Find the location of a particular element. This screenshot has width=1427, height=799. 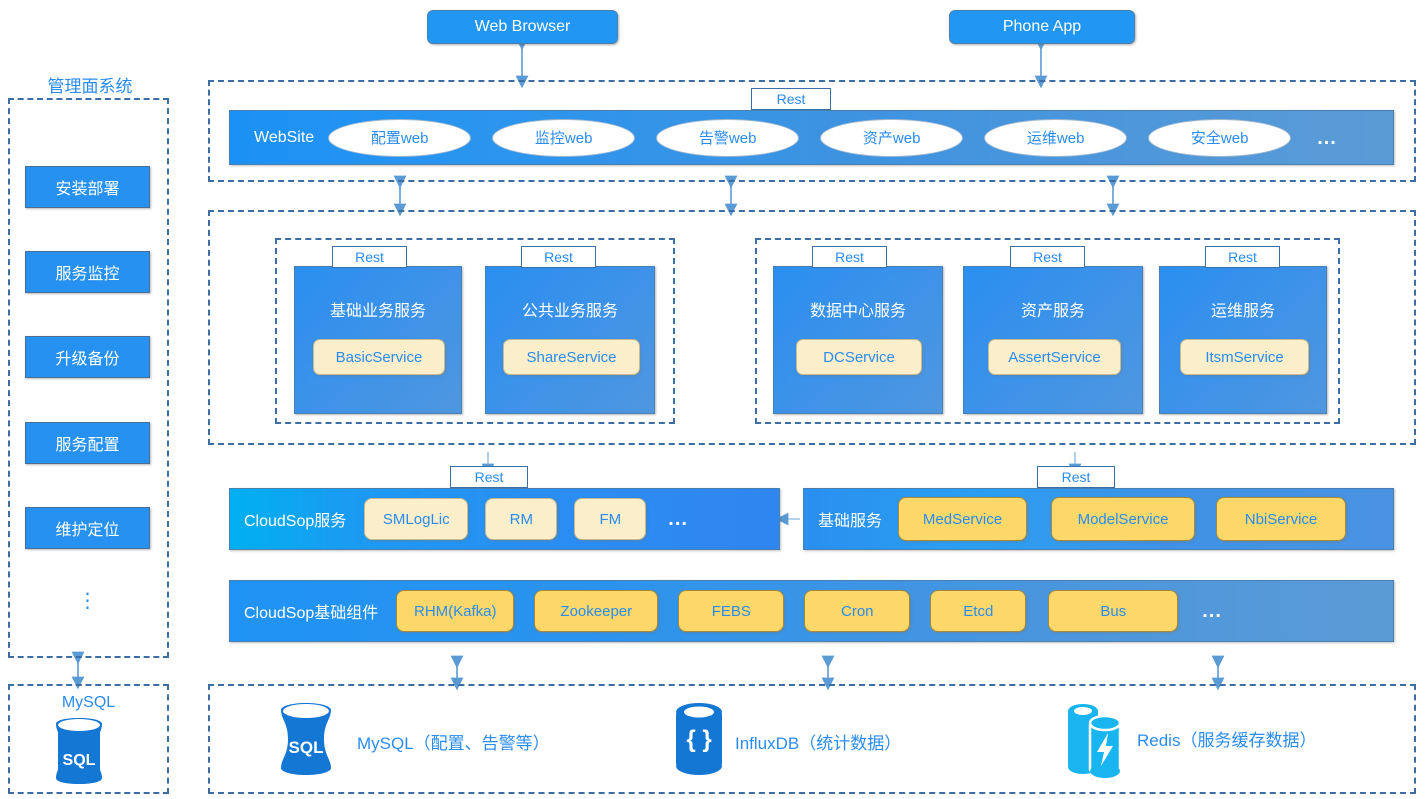

service-card-asset: 资产服务 AssertService is located at coordinates (1053, 340).